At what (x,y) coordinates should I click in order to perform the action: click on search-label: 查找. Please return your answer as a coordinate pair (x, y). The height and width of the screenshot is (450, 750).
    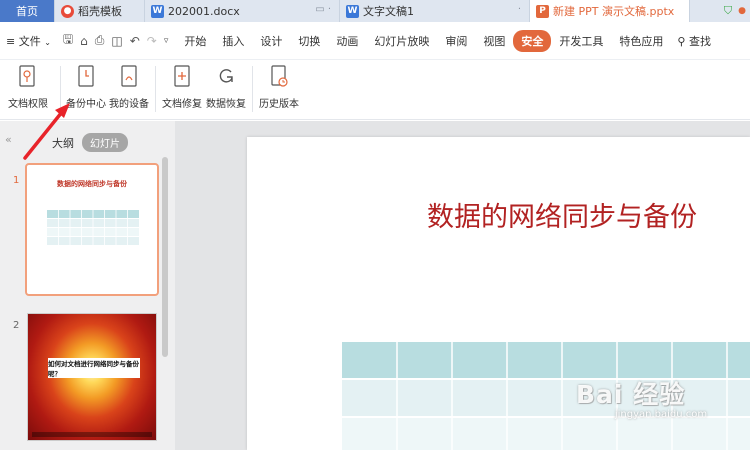
    Looking at the image, I should click on (699, 41).